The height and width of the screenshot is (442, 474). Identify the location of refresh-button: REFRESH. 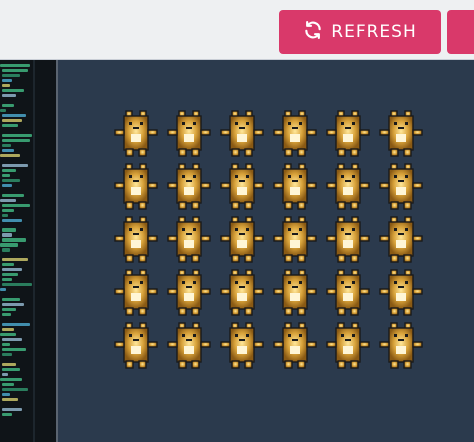
(360, 32).